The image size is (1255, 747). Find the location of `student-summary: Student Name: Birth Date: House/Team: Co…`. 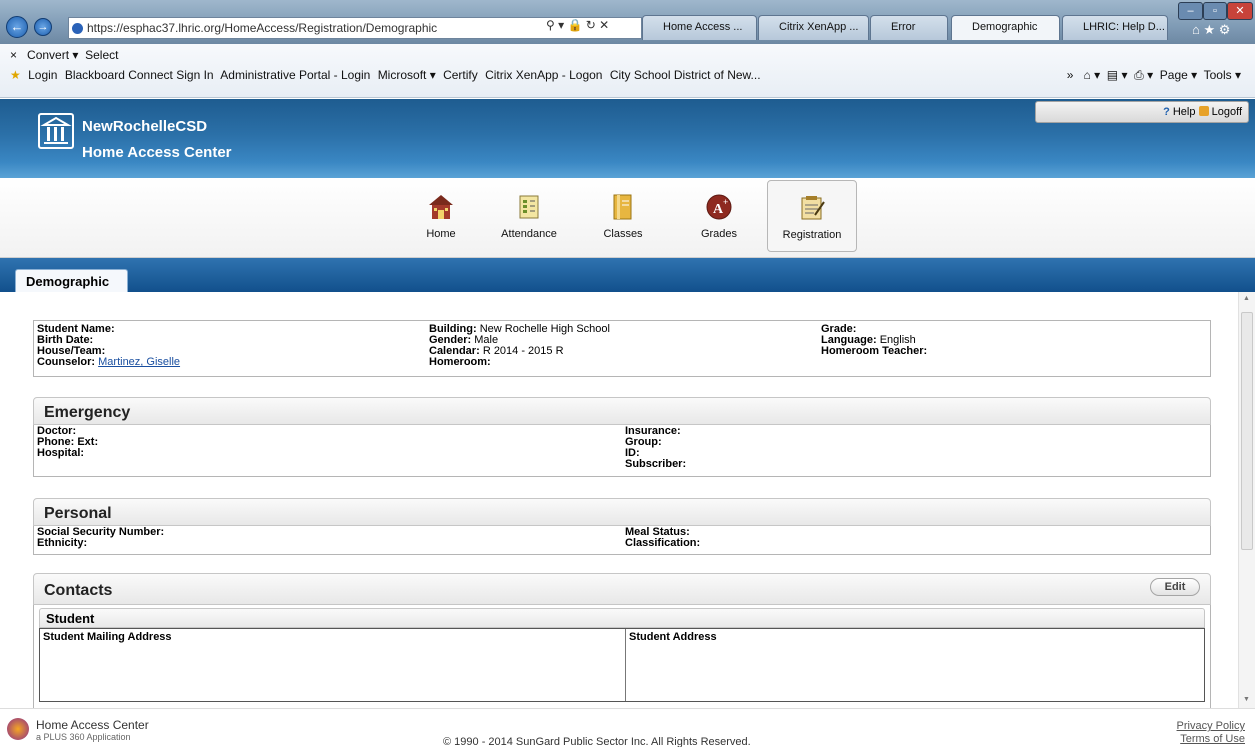

student-summary: Student Name: Birth Date: House/Team: Co… is located at coordinates (622, 348).